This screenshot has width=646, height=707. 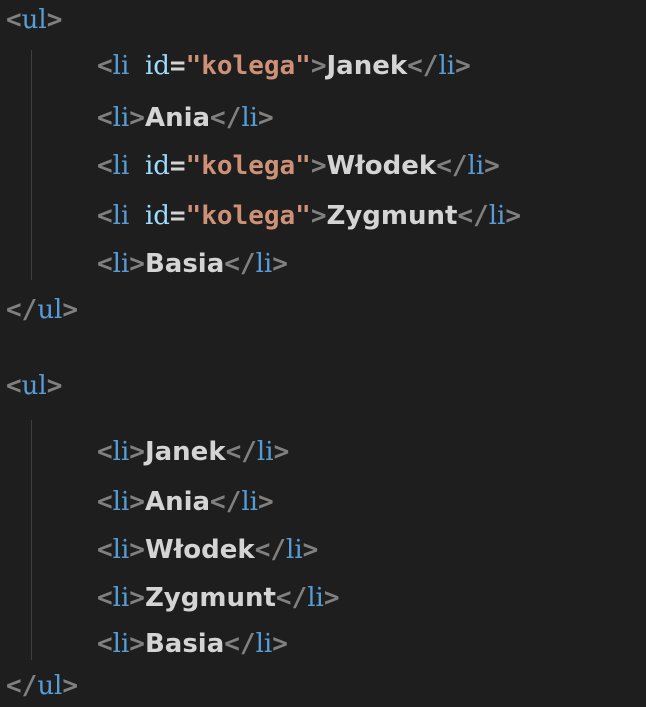 I want to click on code-line-li-5: <li>Basia</li>, so click(x=147, y=264).